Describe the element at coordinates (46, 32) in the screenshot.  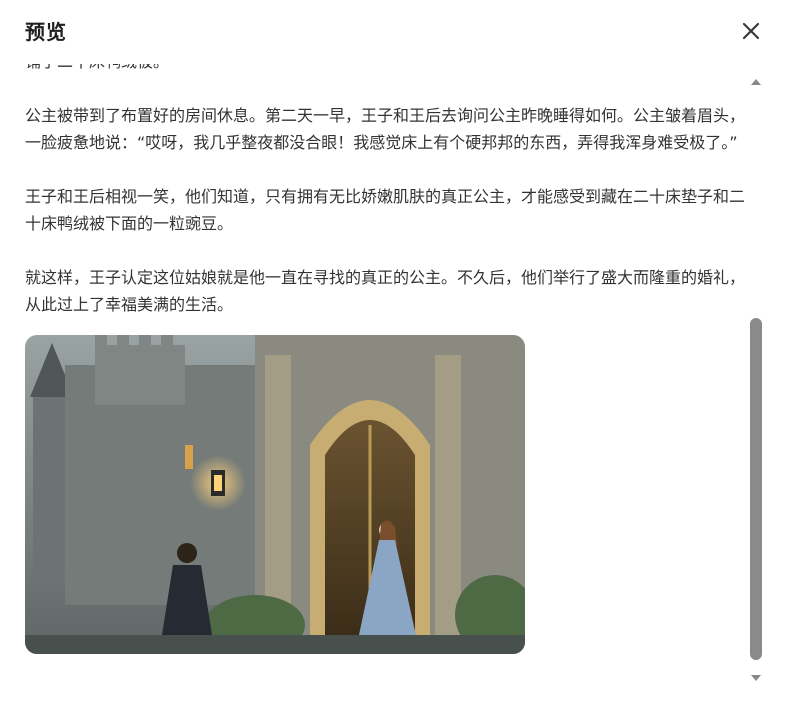
I see `dialog-title: 预览` at that location.